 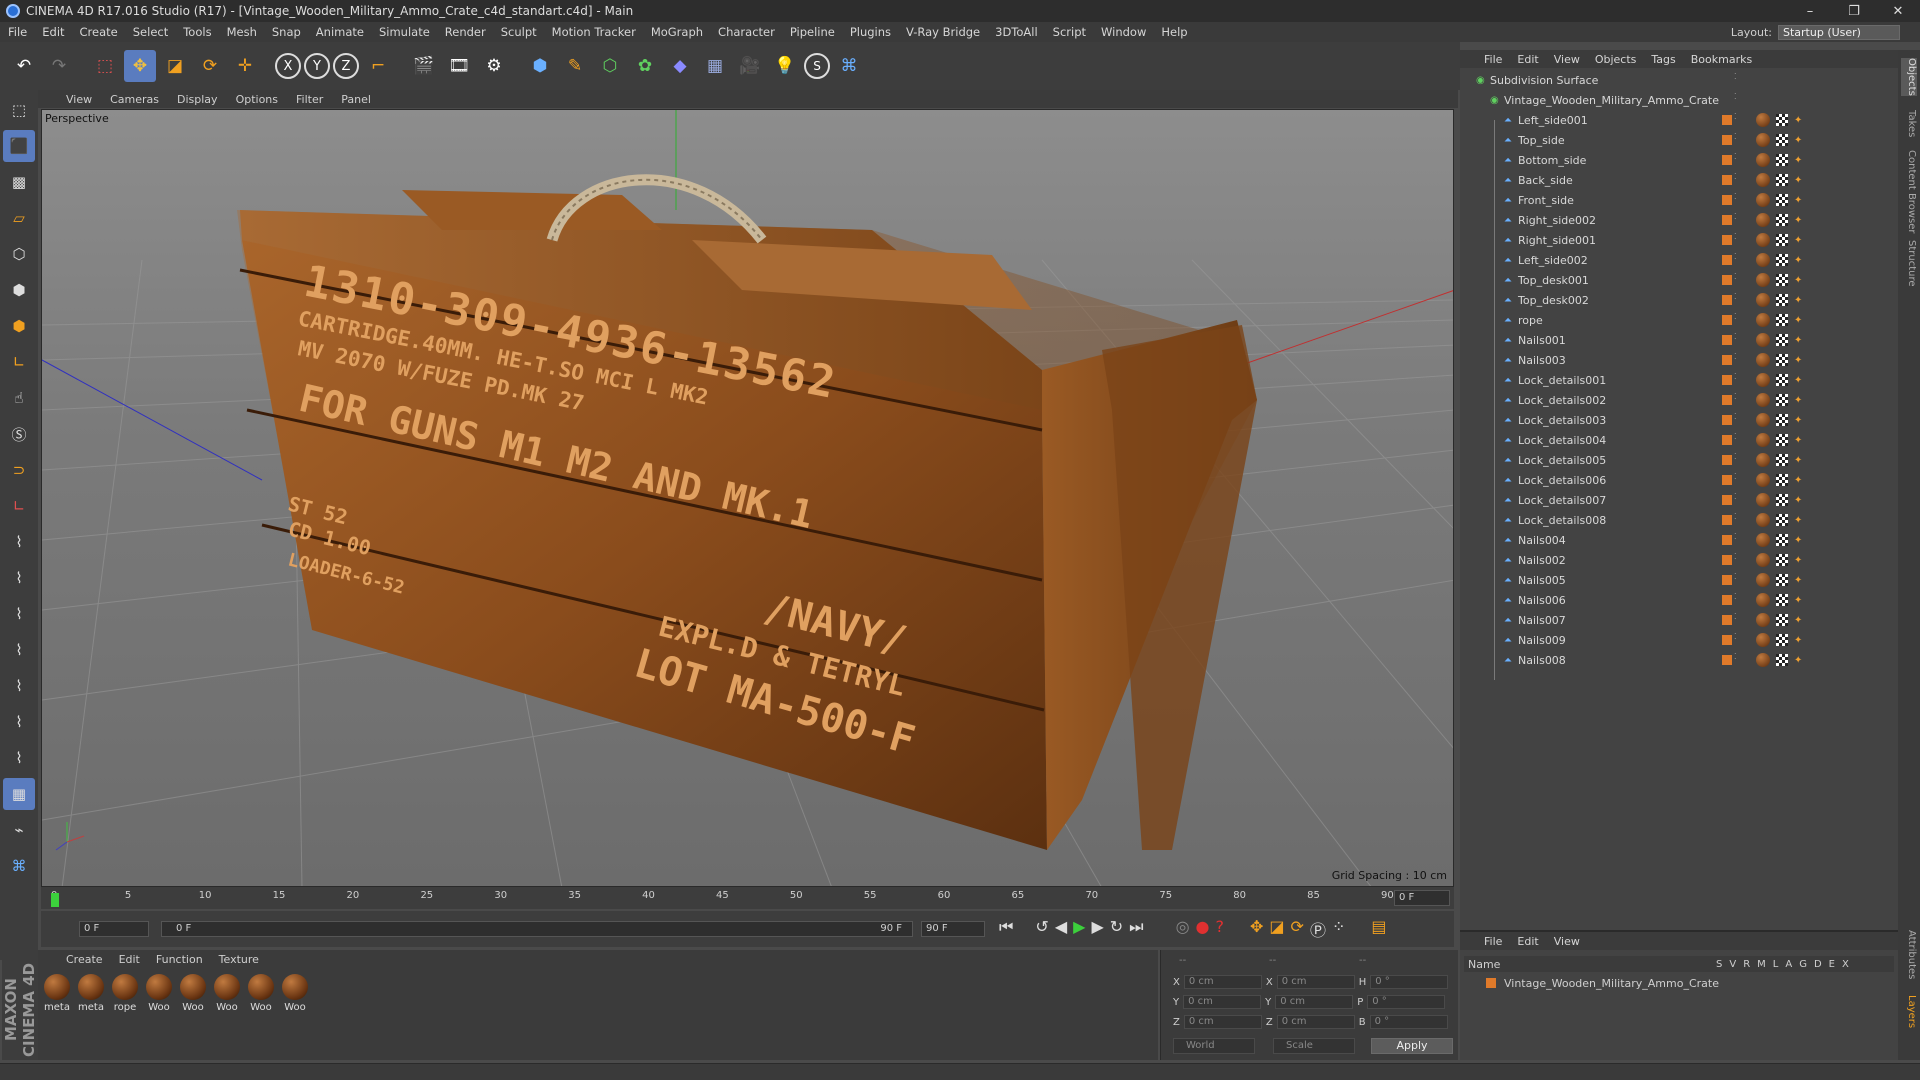 What do you see at coordinates (19, 794) in the screenshot?
I see `grid-mode-icon: ▦` at bounding box center [19, 794].